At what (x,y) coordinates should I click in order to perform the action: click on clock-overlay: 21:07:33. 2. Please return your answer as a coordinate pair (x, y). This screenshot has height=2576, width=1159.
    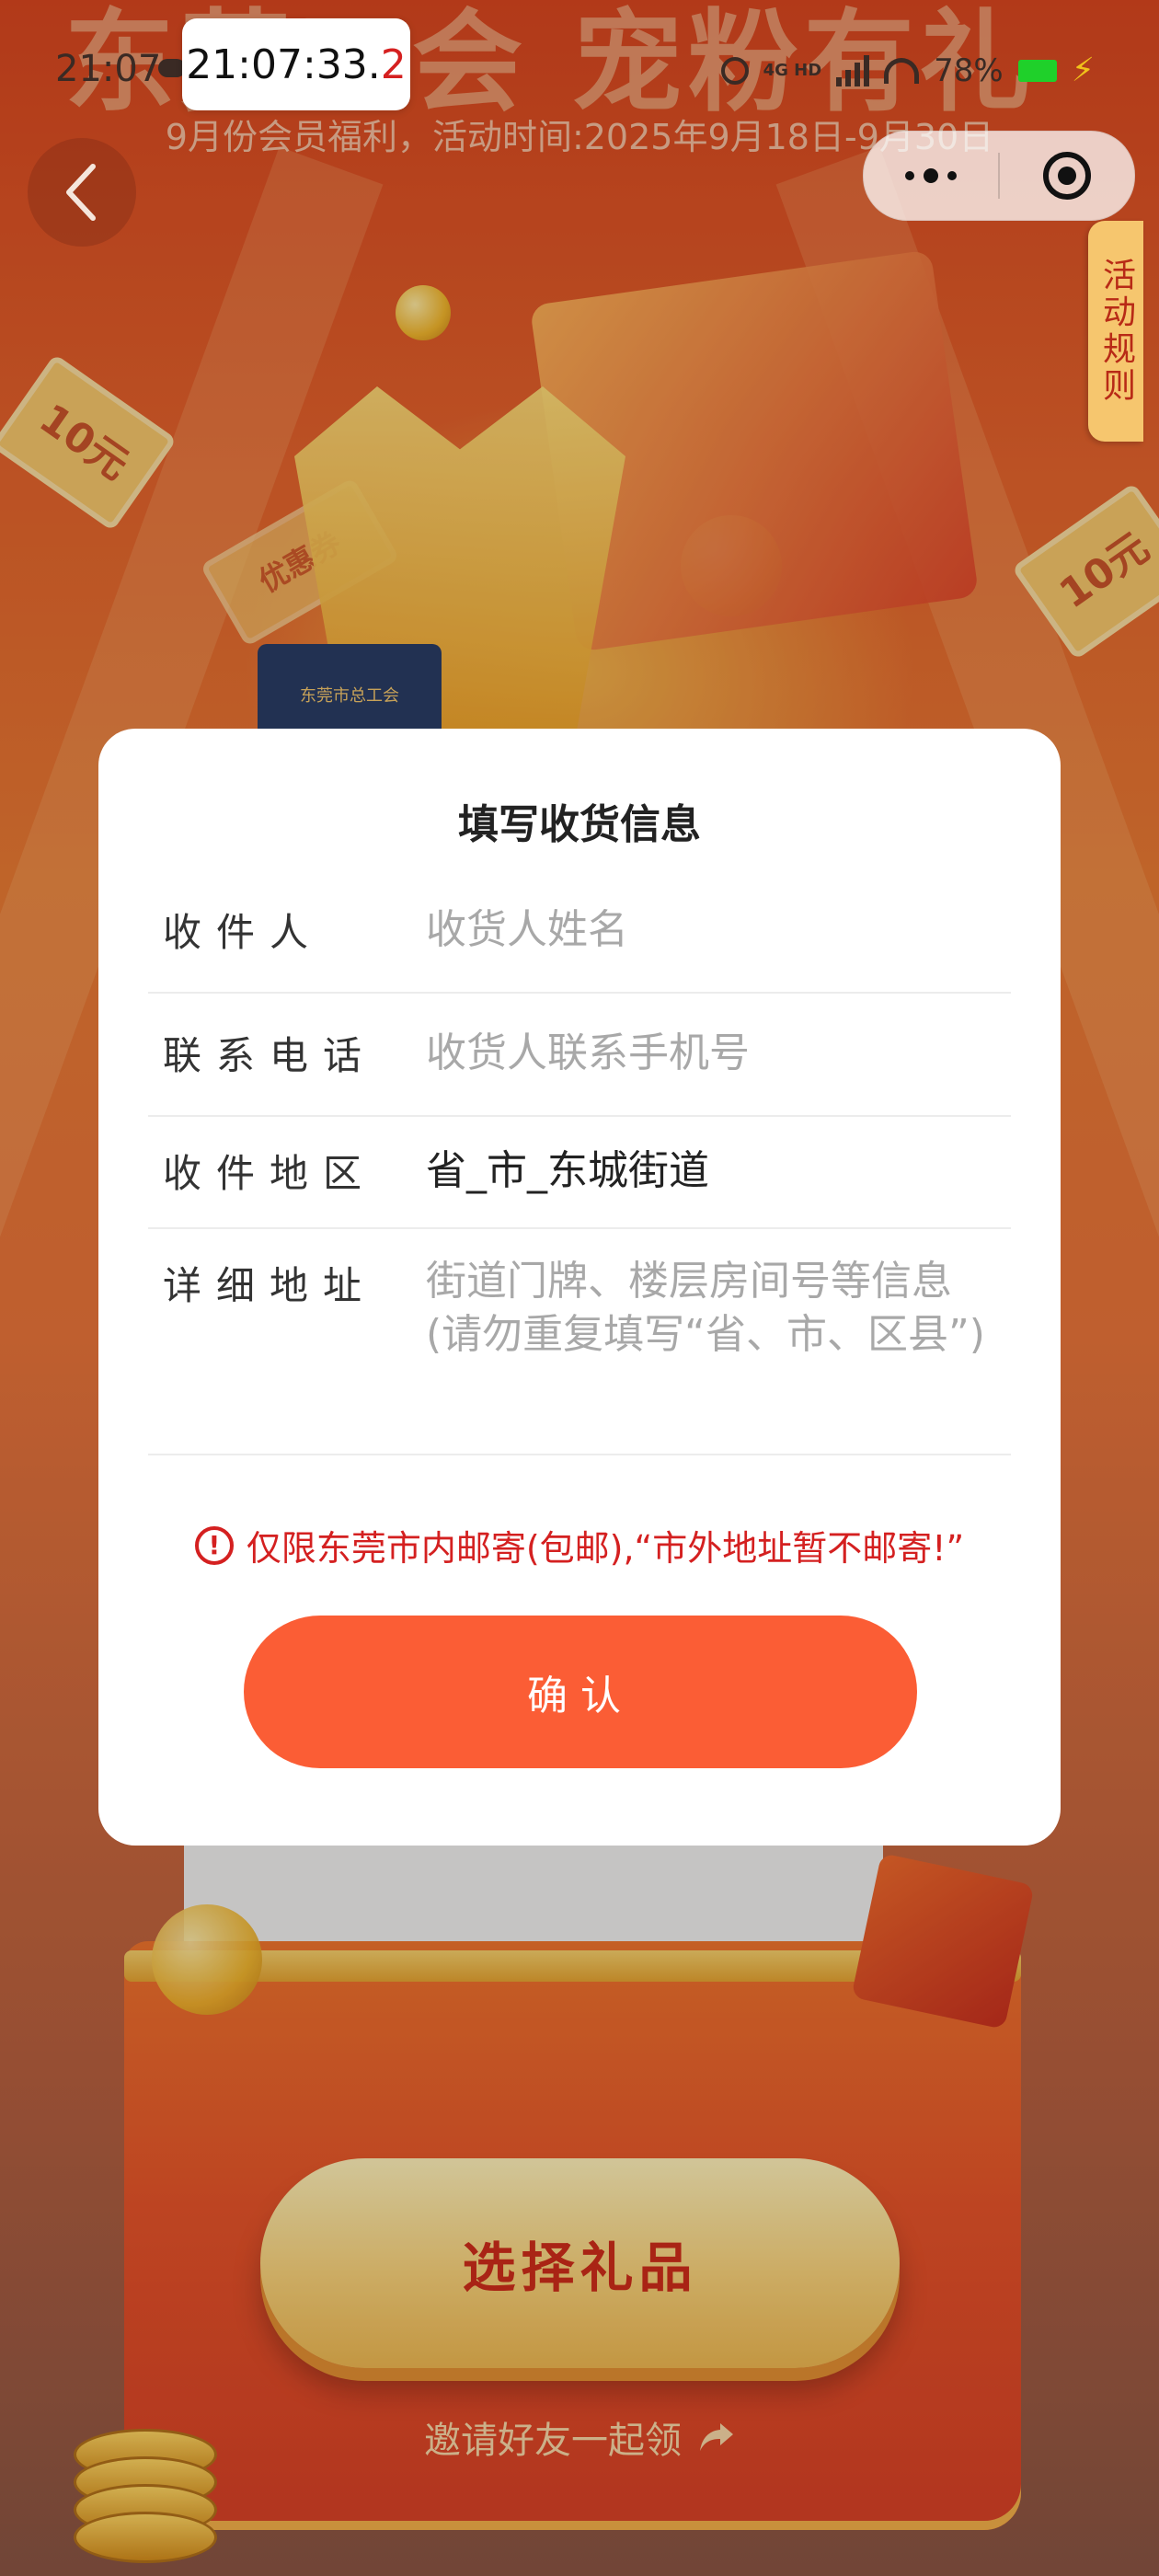
    Looking at the image, I should click on (296, 64).